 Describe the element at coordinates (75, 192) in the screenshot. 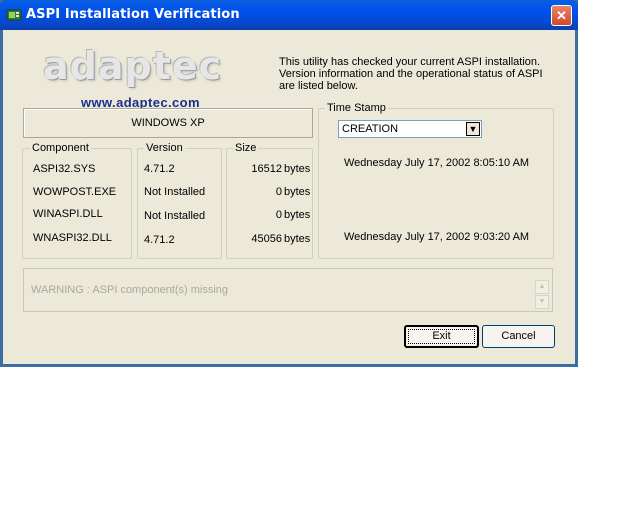

I see `component-name: WOWPOST.EXE` at that location.